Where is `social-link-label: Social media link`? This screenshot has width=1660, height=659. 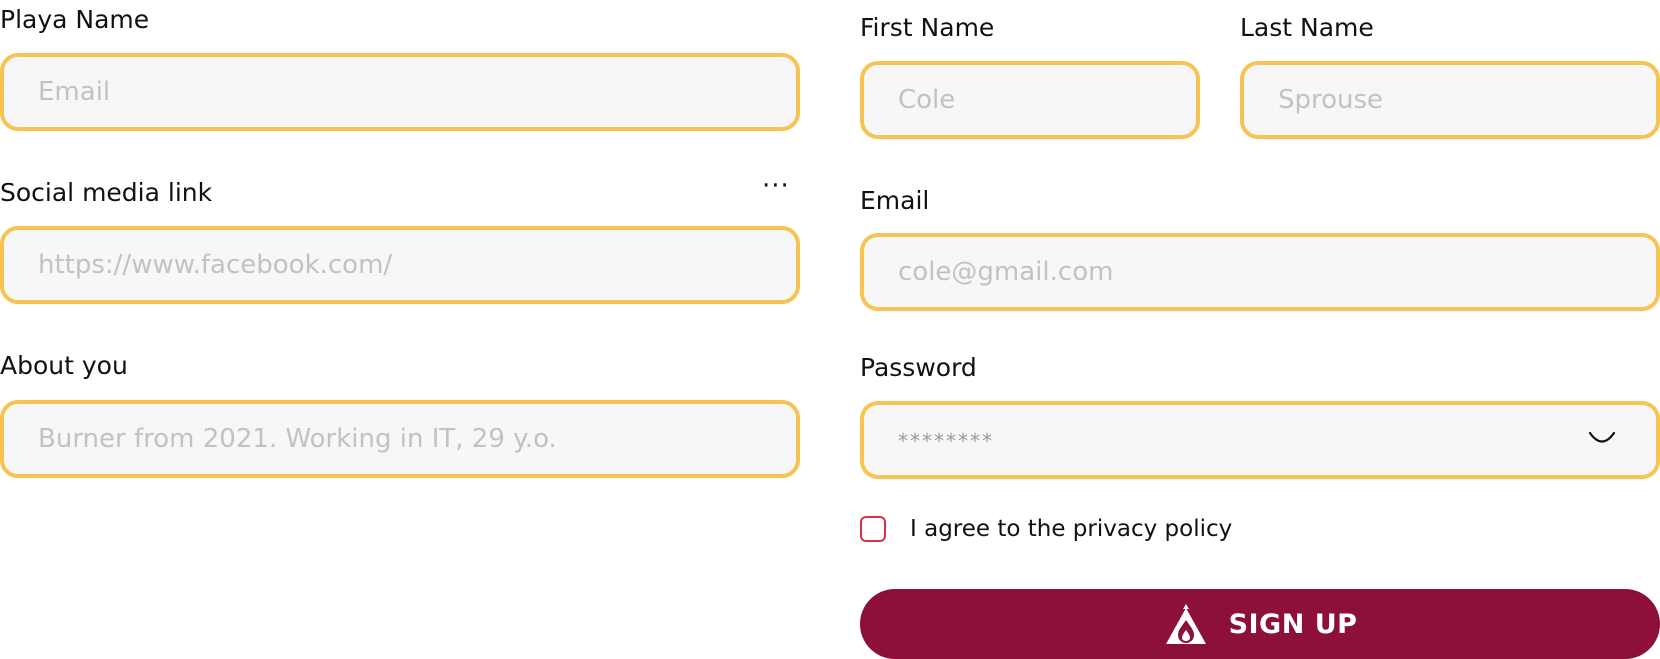 social-link-label: Social media link is located at coordinates (106, 192).